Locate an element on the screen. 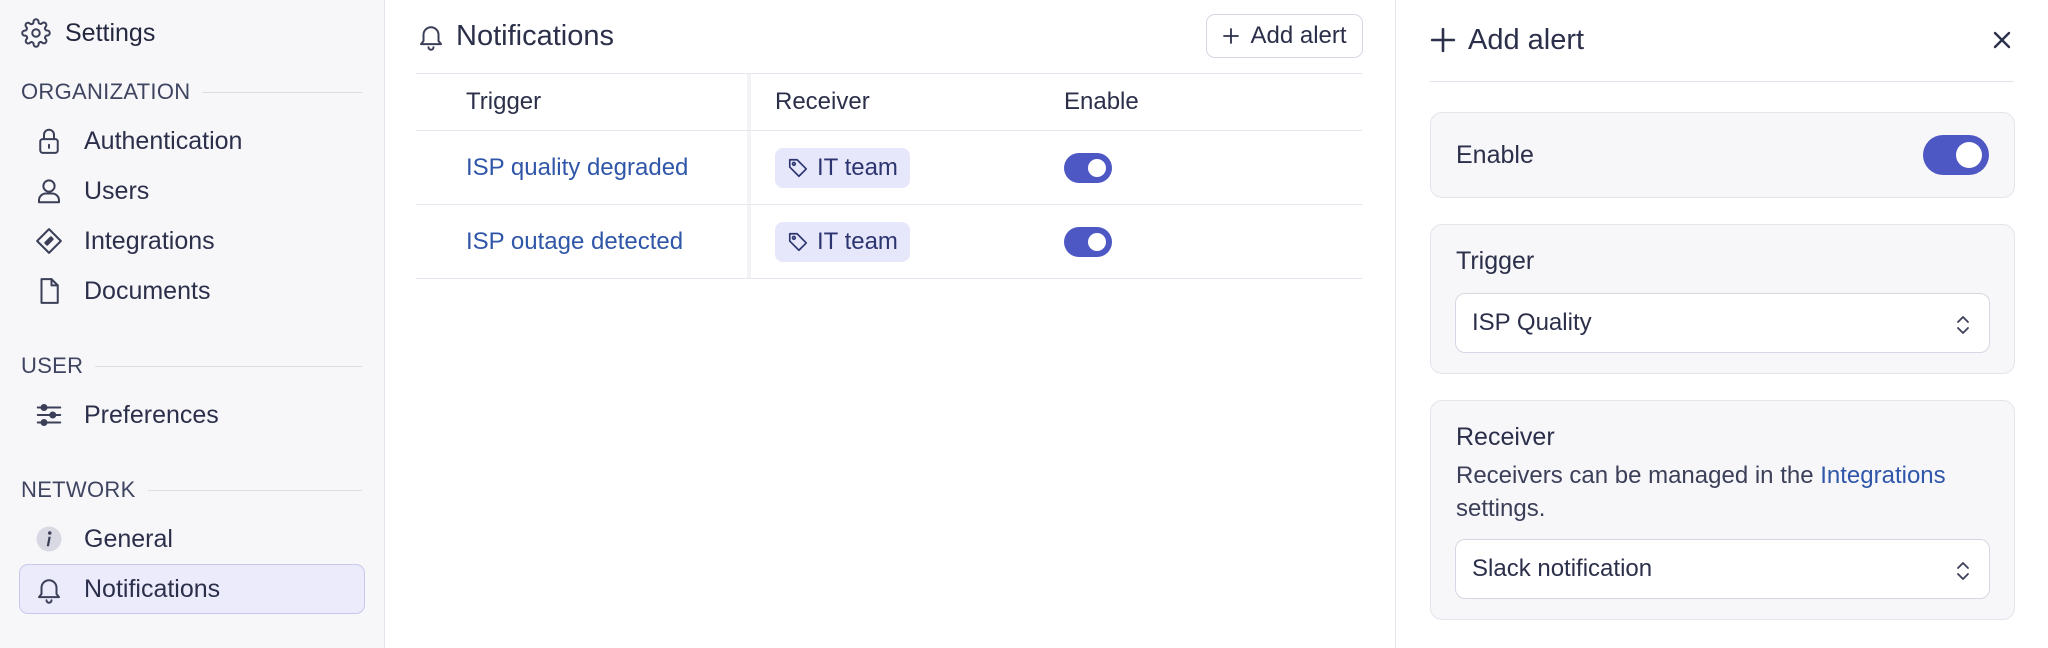 The image size is (2048, 648). drawer-divider is located at coordinates (1722, 81).